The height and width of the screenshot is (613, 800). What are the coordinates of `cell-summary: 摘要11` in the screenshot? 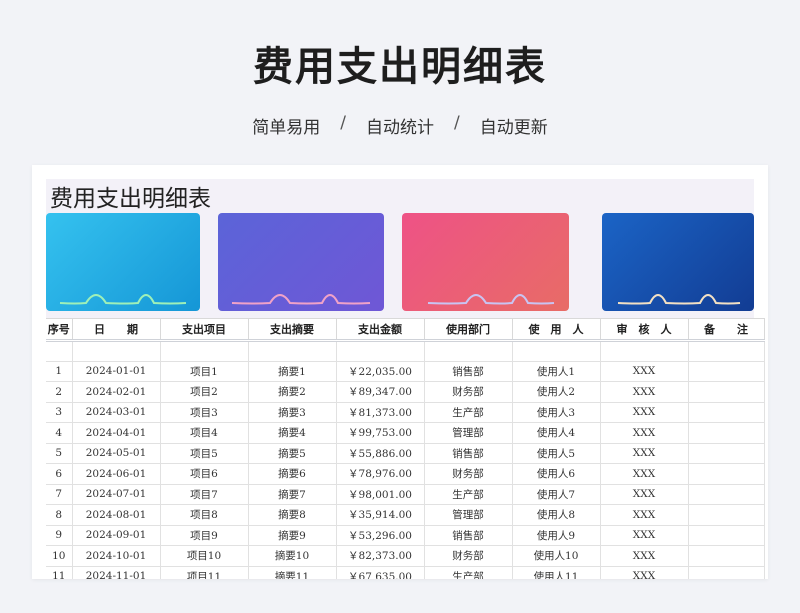 It's located at (292, 572).